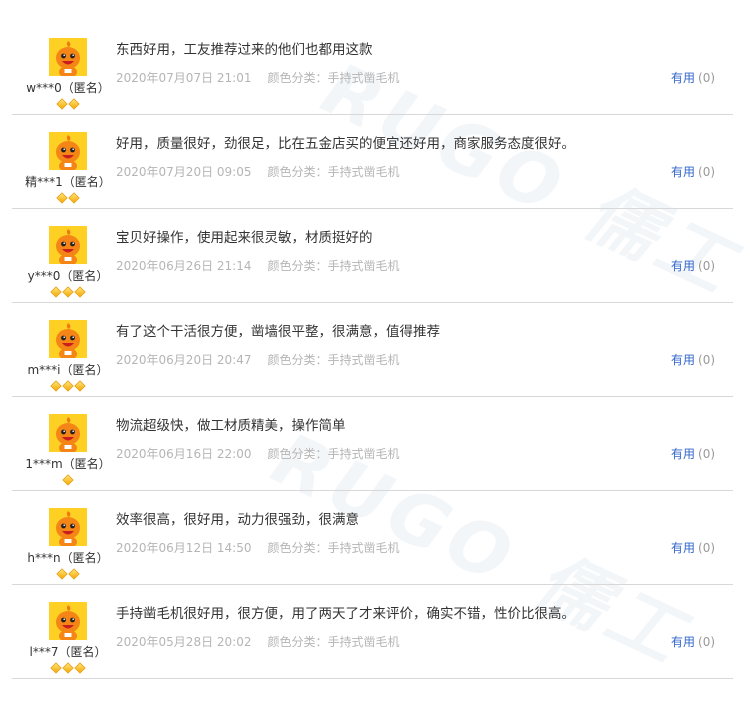 The height and width of the screenshot is (720, 750). I want to click on review-text: 东西好用，工友推荐过来的他们也都用这款, so click(244, 50).